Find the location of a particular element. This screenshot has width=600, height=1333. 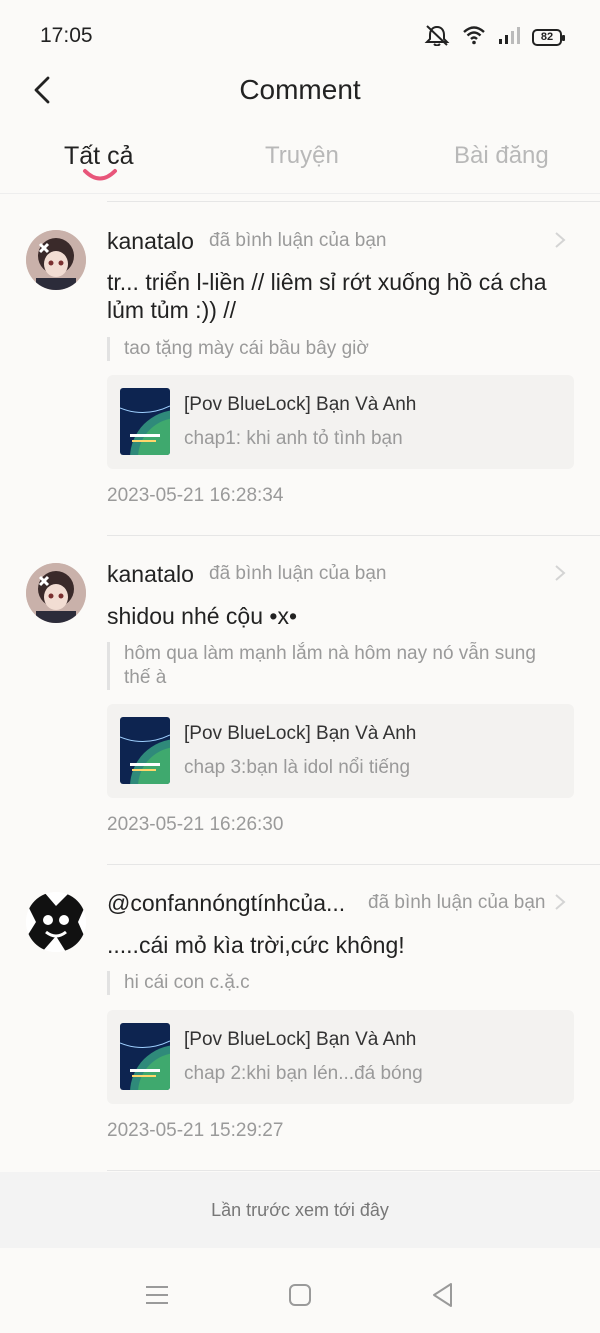

chapter-title: chap1: khi anh tỏ tình bạn is located at coordinates (293, 438).